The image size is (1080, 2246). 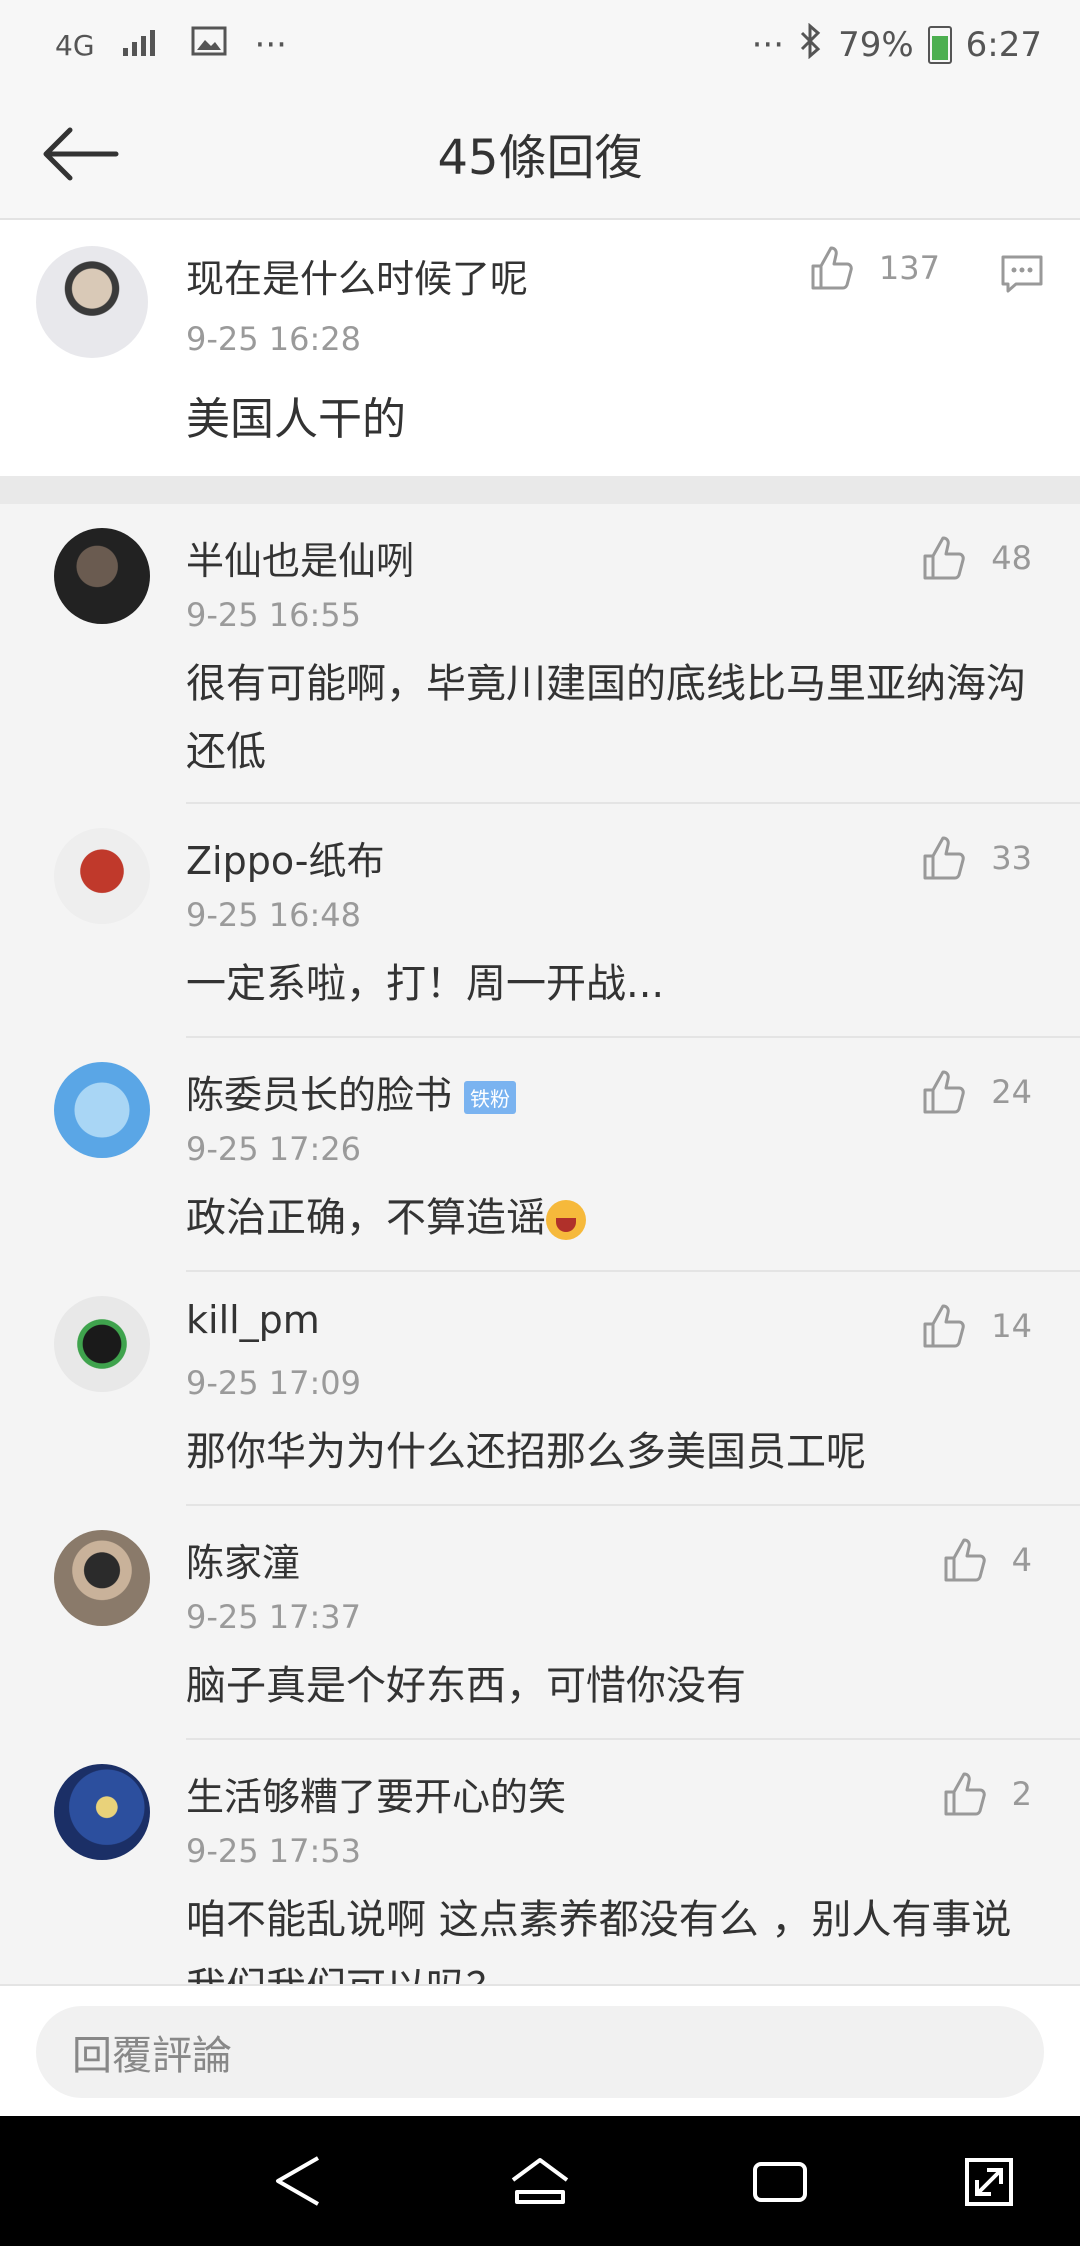 What do you see at coordinates (873, 268) in the screenshot?
I see `like-button: 137` at bounding box center [873, 268].